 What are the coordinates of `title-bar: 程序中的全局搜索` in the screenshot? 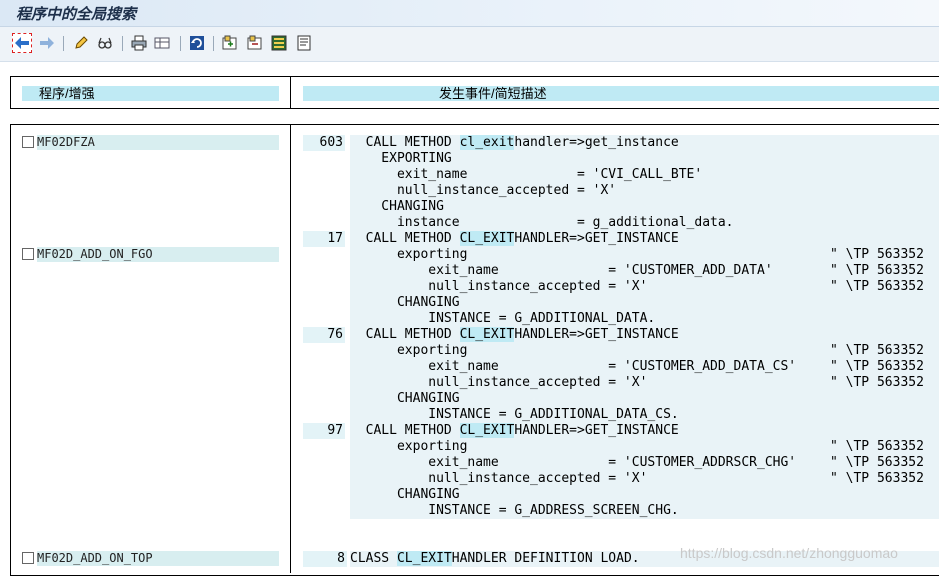 It's located at (469, 13).